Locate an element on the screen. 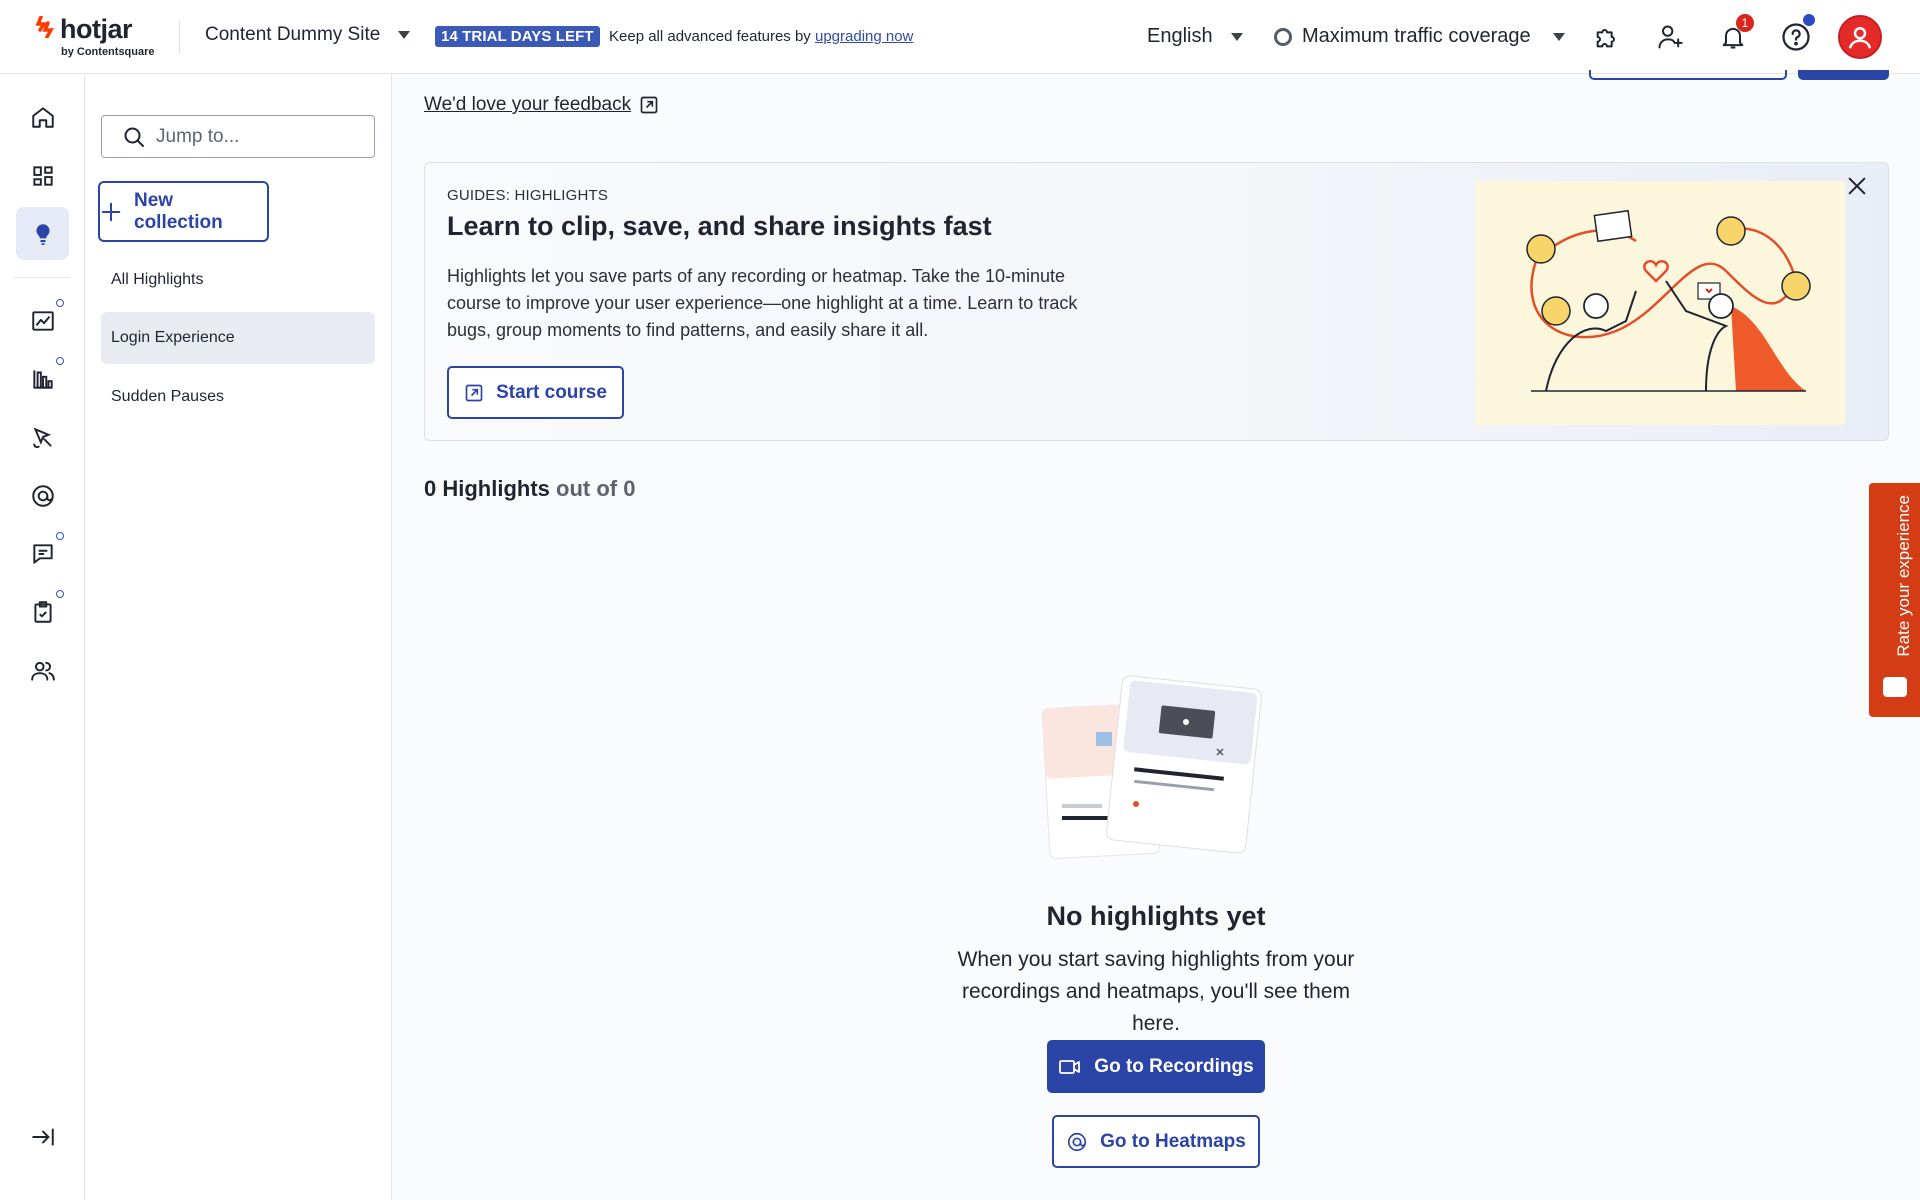  search-input is located at coordinates (256, 136).